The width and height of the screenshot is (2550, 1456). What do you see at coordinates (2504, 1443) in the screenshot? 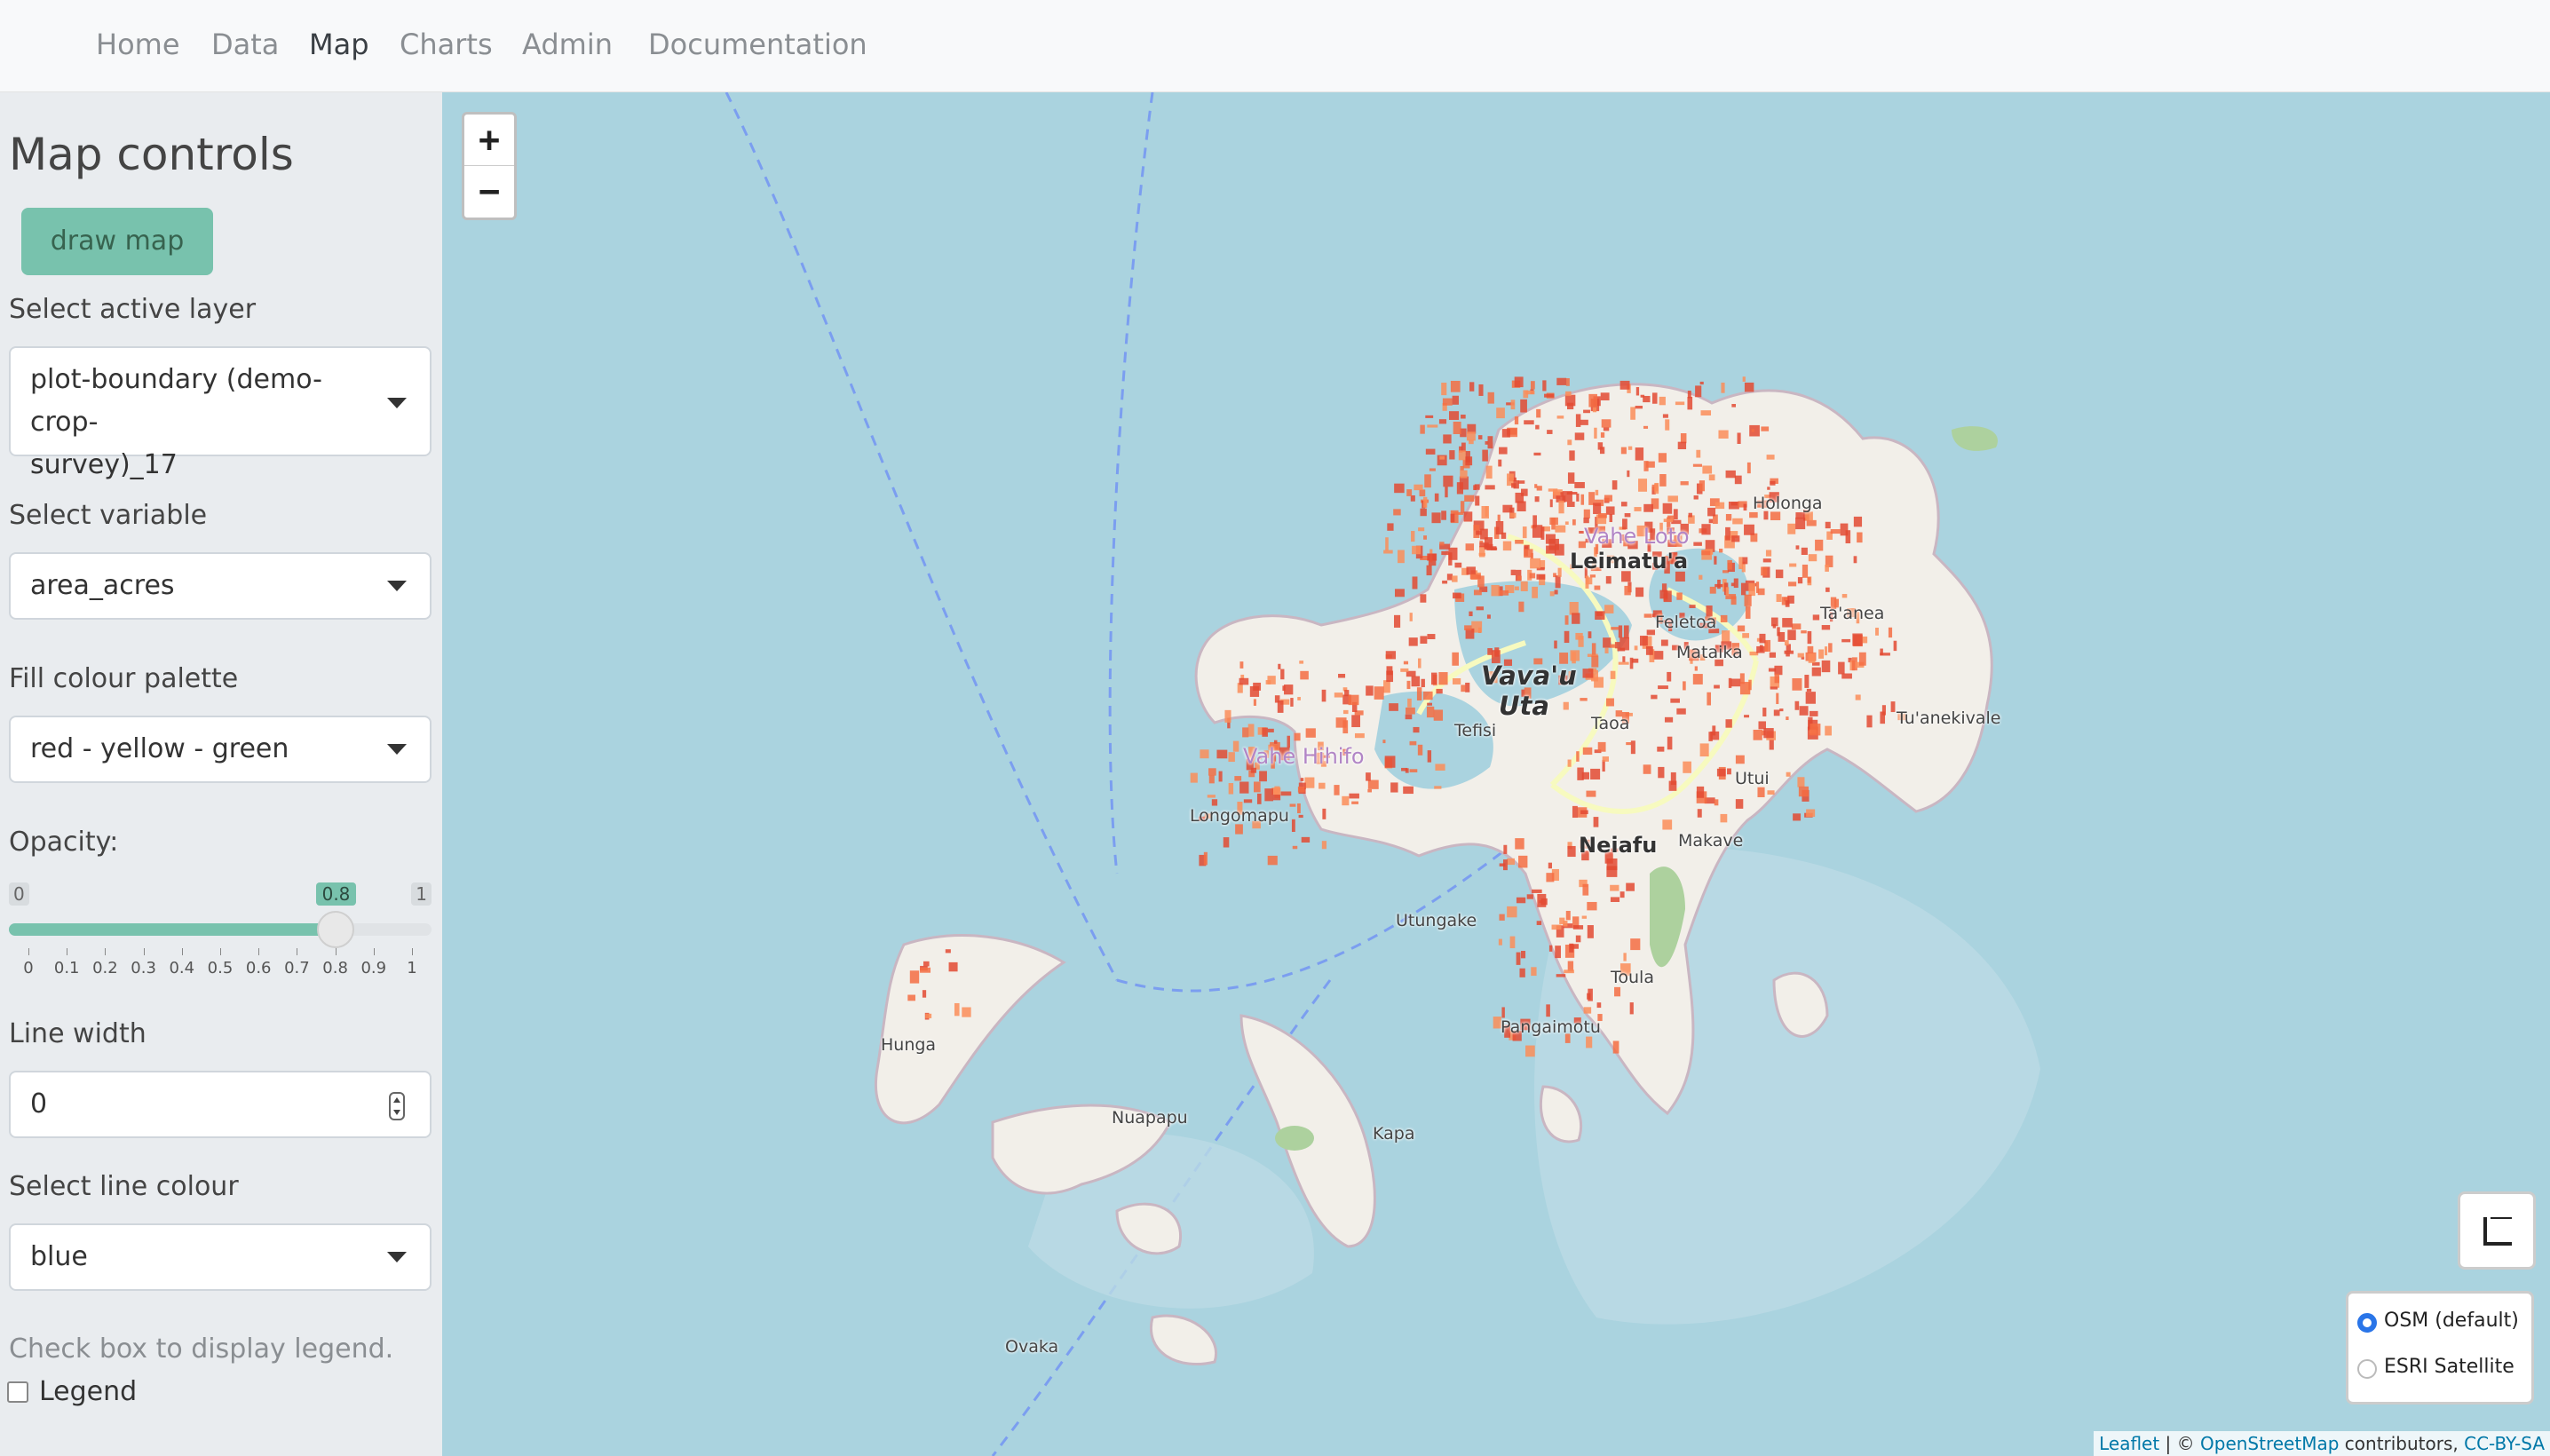
I see `license-link: CC-BY-SA` at bounding box center [2504, 1443].